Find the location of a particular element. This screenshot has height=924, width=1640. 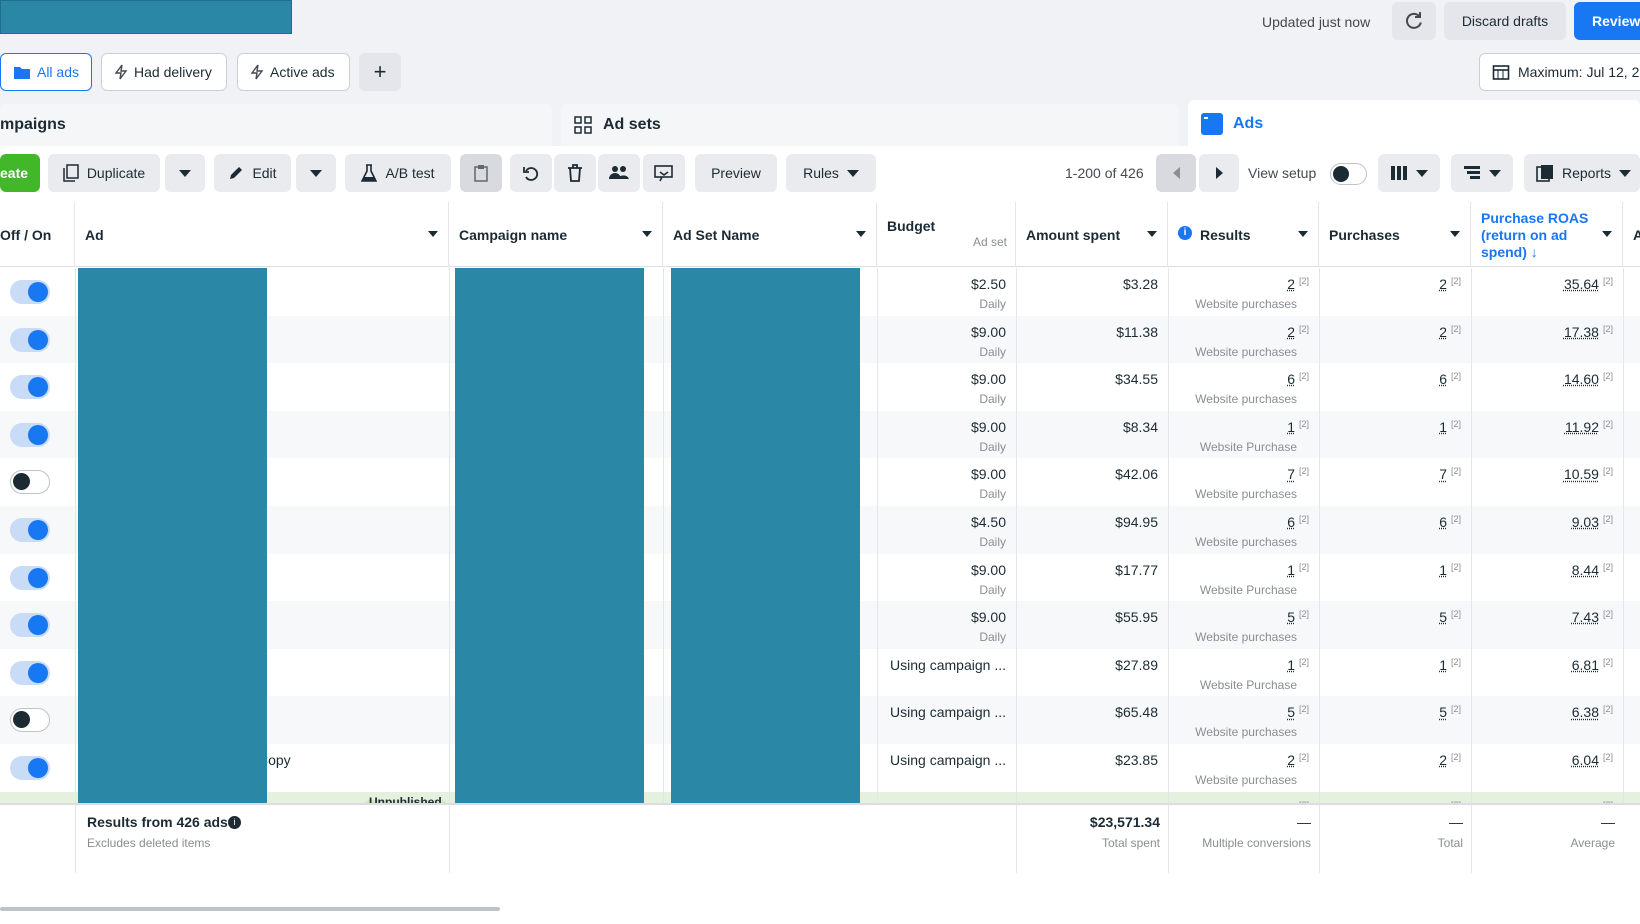

header-ad-set-name: Ad Set Name is located at coordinates (770, 234).